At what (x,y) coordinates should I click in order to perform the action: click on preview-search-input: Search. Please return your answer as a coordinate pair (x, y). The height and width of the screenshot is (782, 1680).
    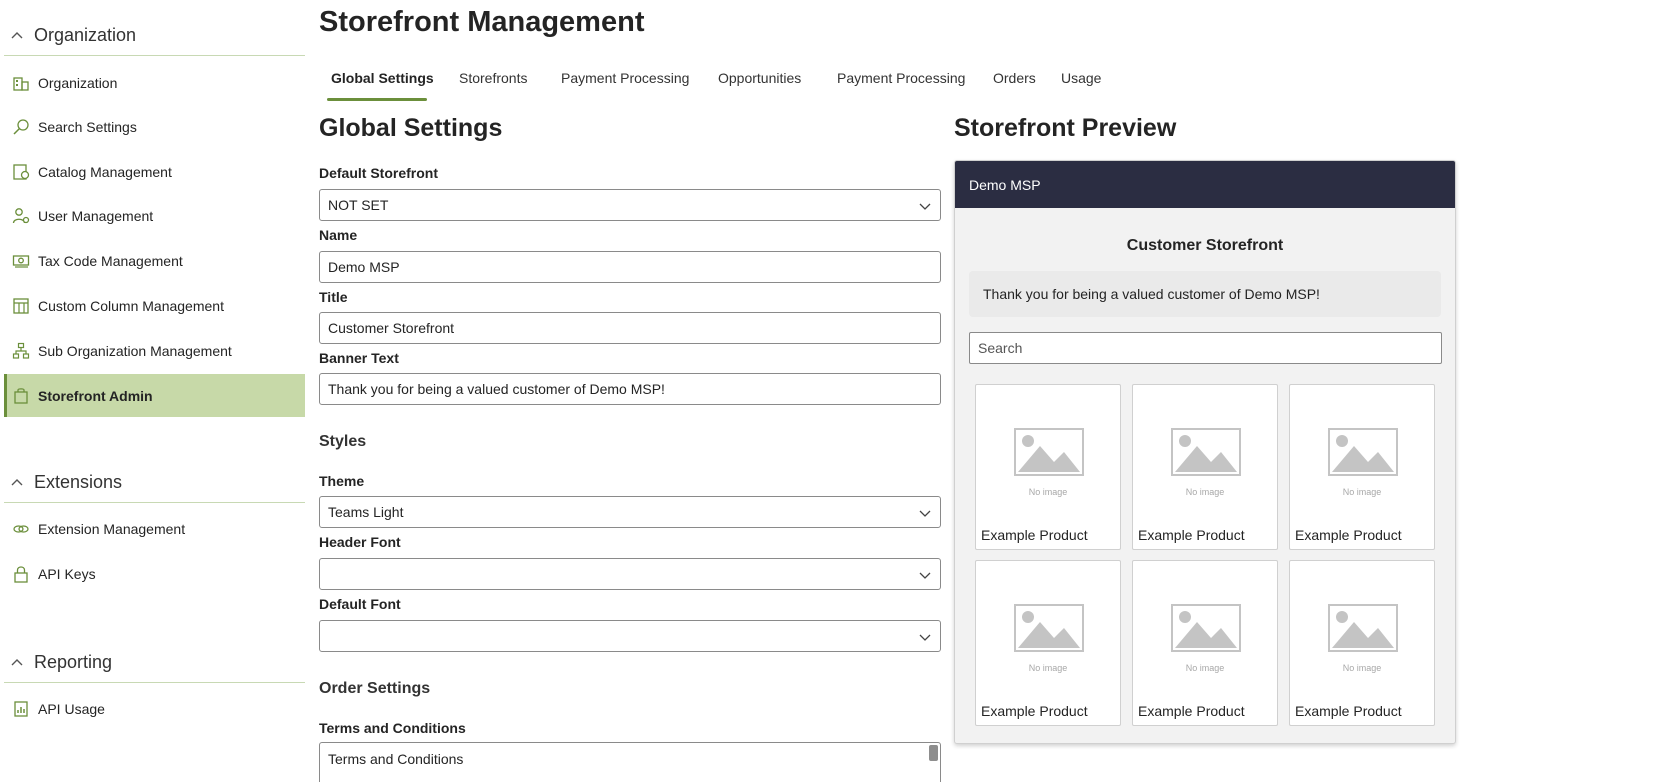
    Looking at the image, I should click on (1205, 348).